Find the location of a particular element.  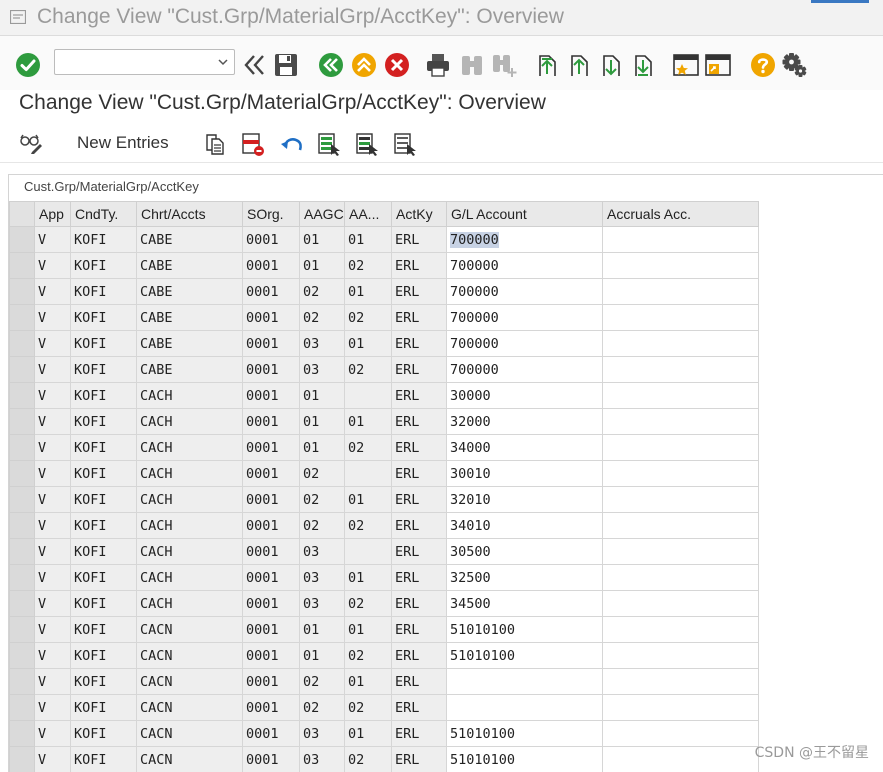

command-field is located at coordinates (144, 62).